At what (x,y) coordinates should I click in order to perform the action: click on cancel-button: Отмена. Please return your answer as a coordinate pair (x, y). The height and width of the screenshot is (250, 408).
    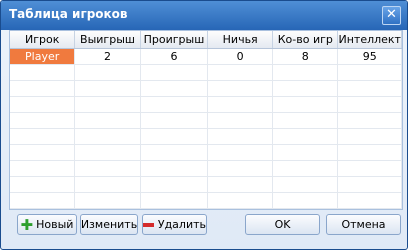
    Looking at the image, I should click on (363, 224).